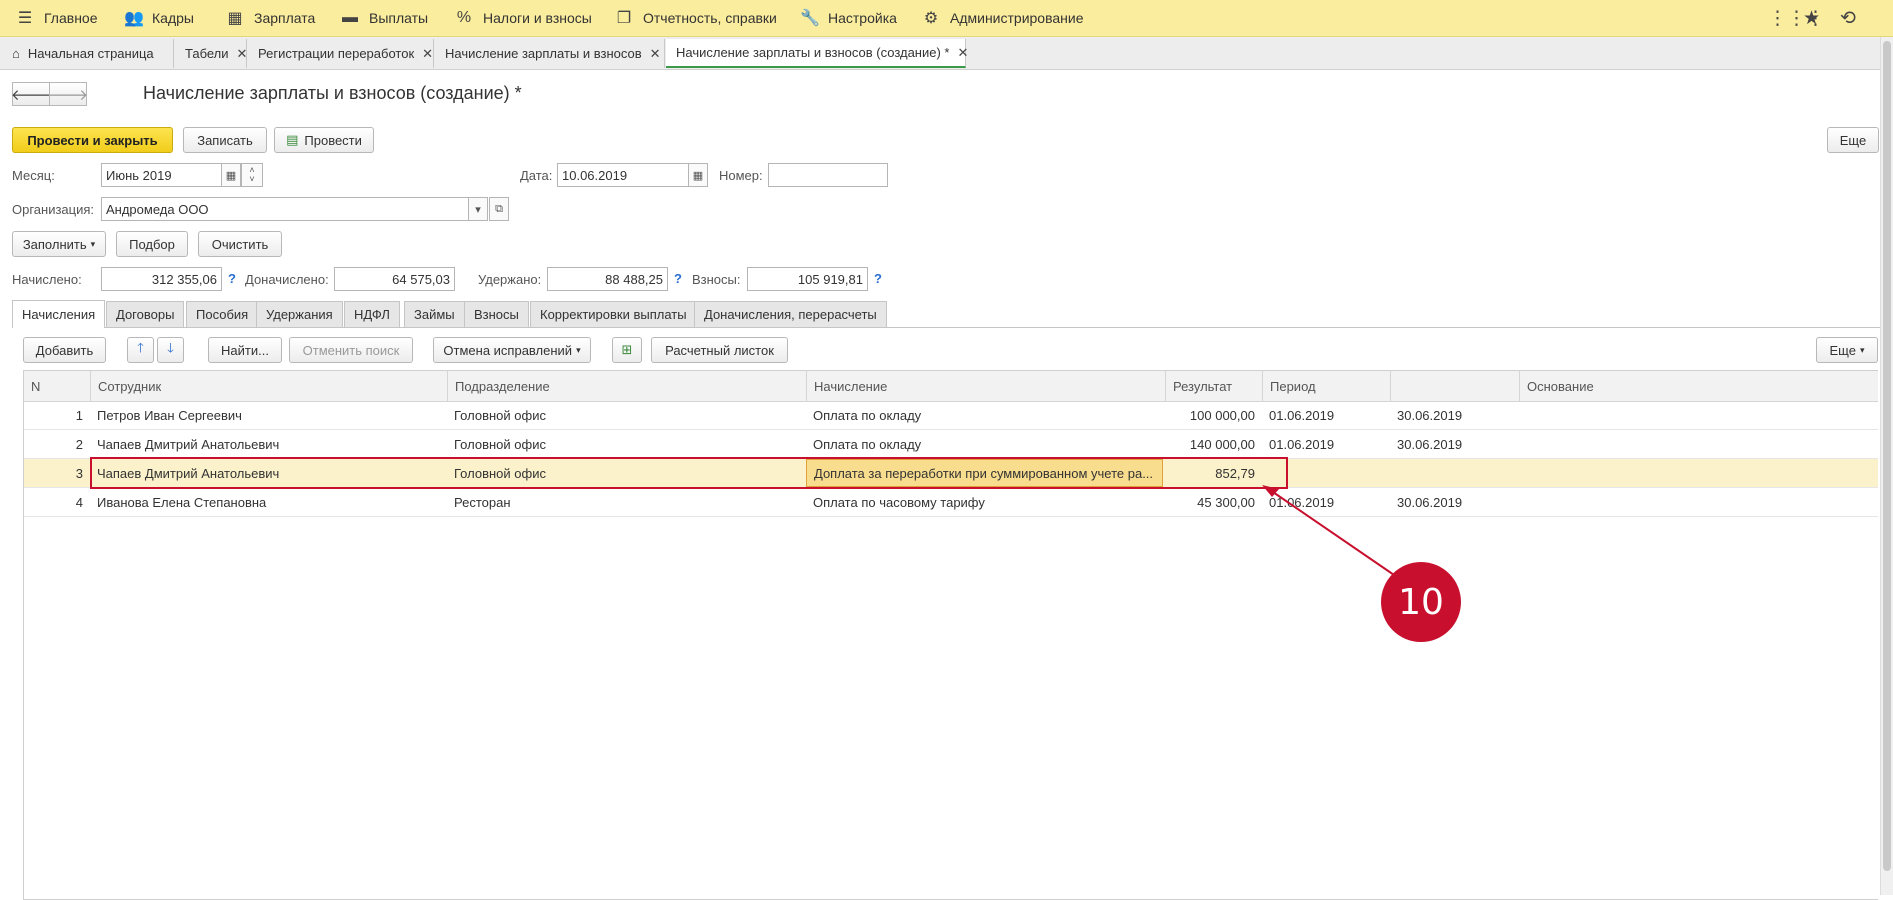 The height and width of the screenshot is (900, 1893). Describe the element at coordinates (1330, 531) in the screenshot. I see `annotation-arrow` at that location.